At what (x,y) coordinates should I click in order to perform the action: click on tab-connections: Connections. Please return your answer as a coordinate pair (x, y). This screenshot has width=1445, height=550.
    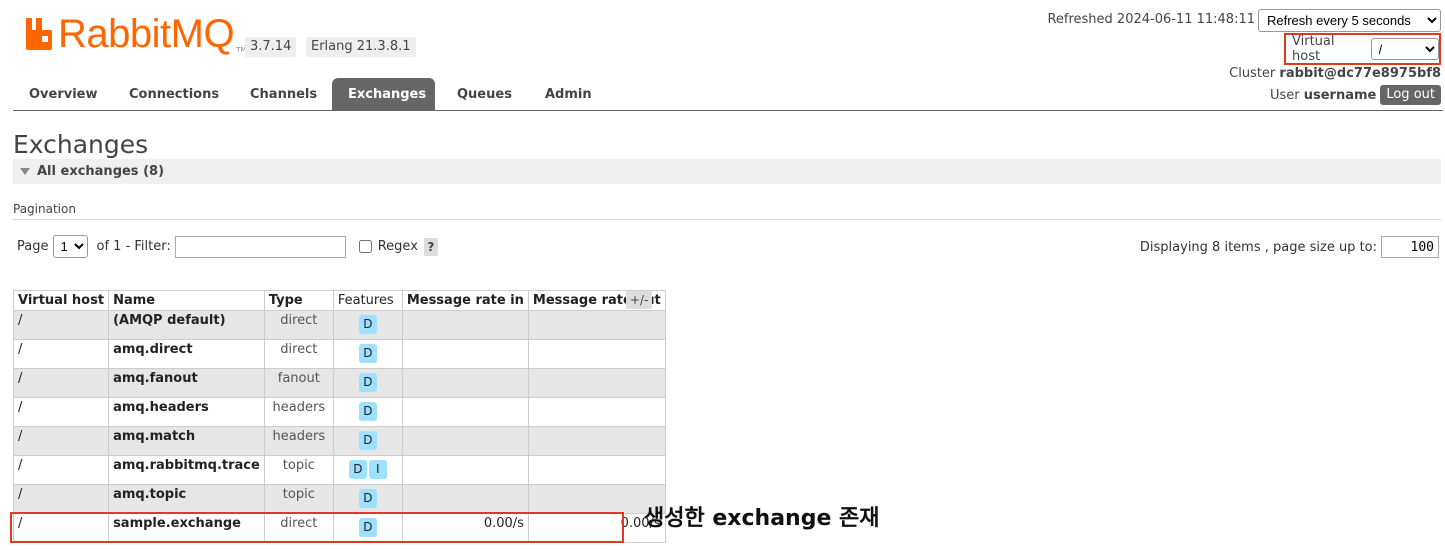
    Looking at the image, I should click on (170, 94).